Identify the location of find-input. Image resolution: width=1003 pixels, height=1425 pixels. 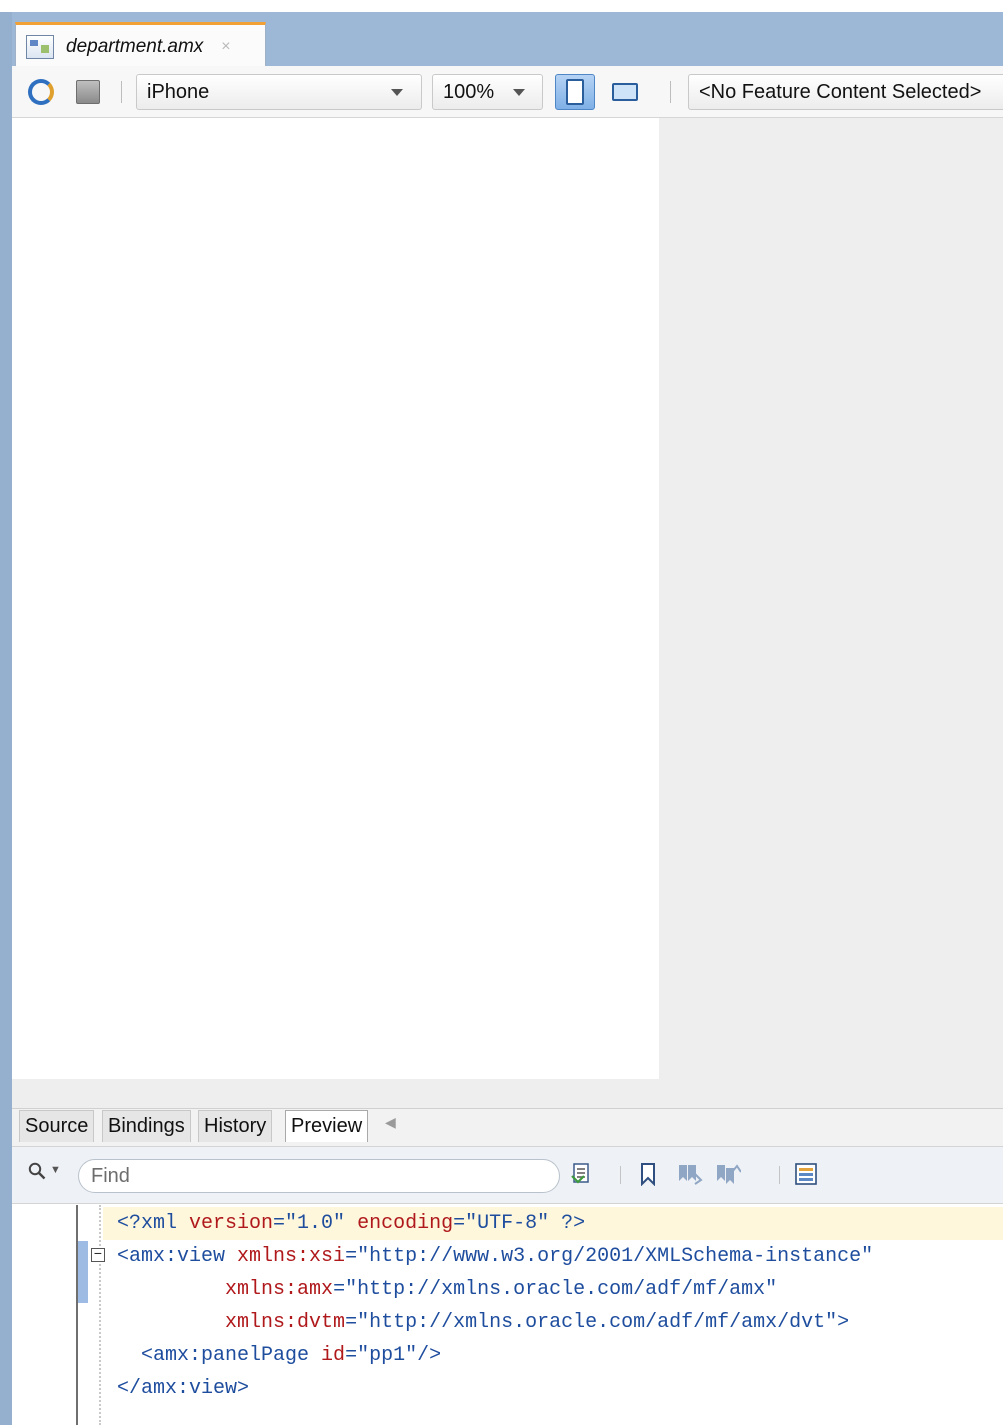
(319, 1176).